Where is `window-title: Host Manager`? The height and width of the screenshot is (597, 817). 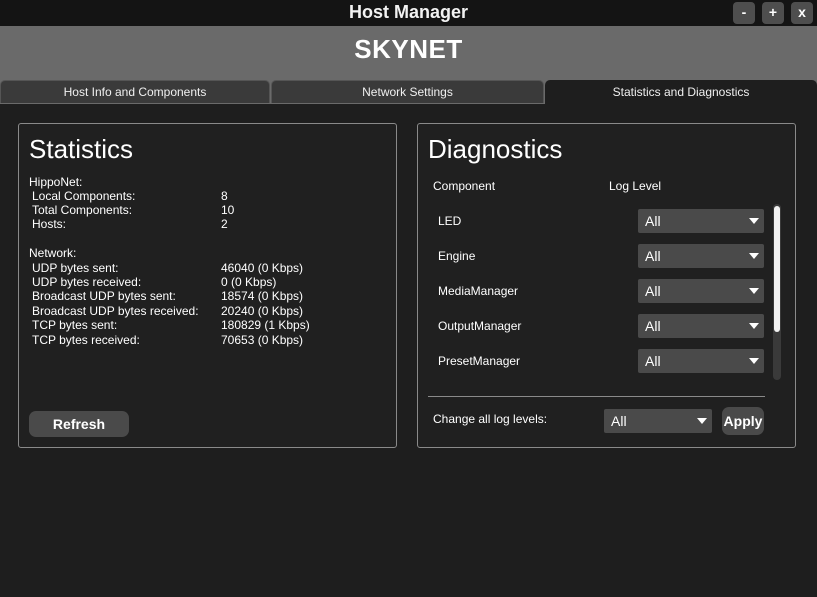
window-title: Host Manager is located at coordinates (408, 12).